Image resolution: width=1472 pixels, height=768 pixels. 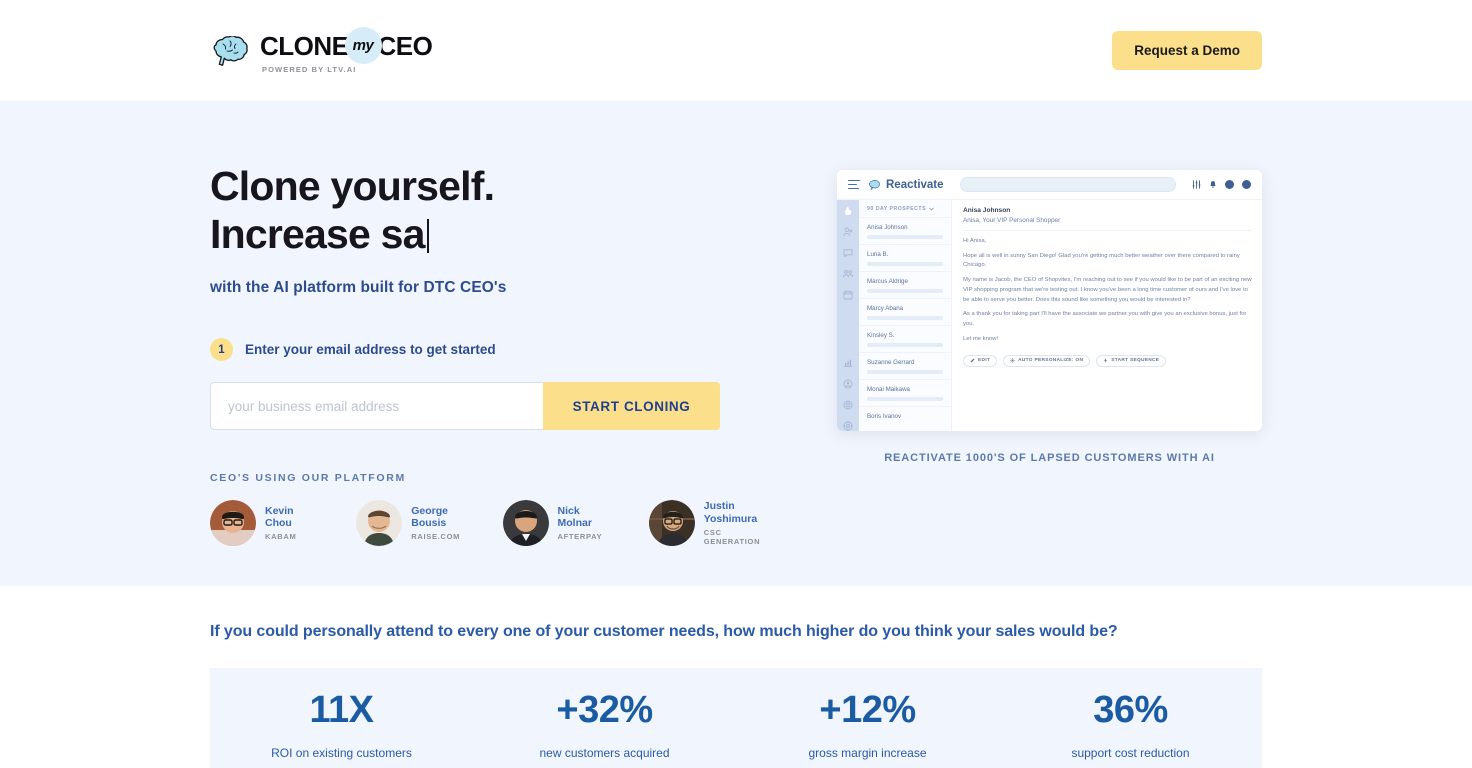 I want to click on account-icon, so click(x=848, y=384).